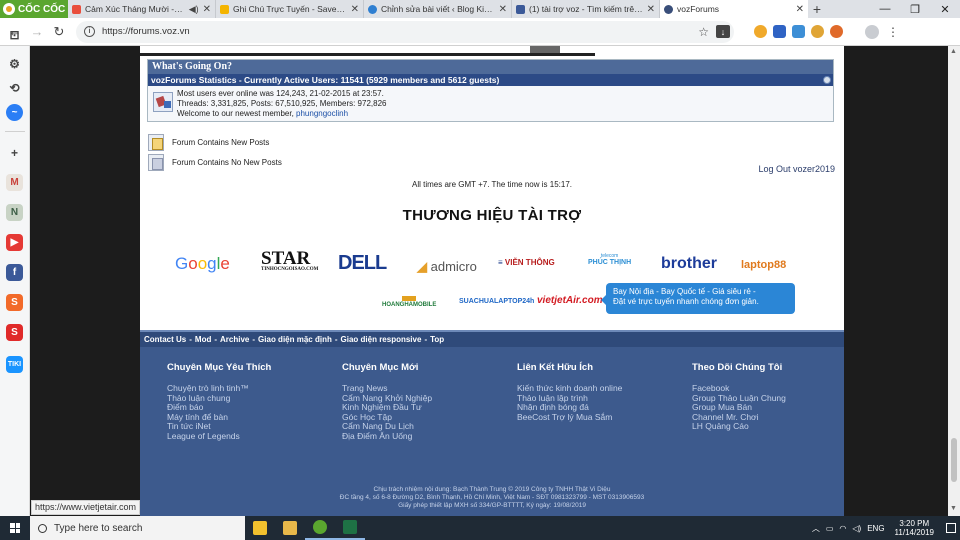 This screenshot has height=540, width=960. Describe the element at coordinates (234, 339) in the screenshot. I see `footer-link-archive: Archive` at that location.